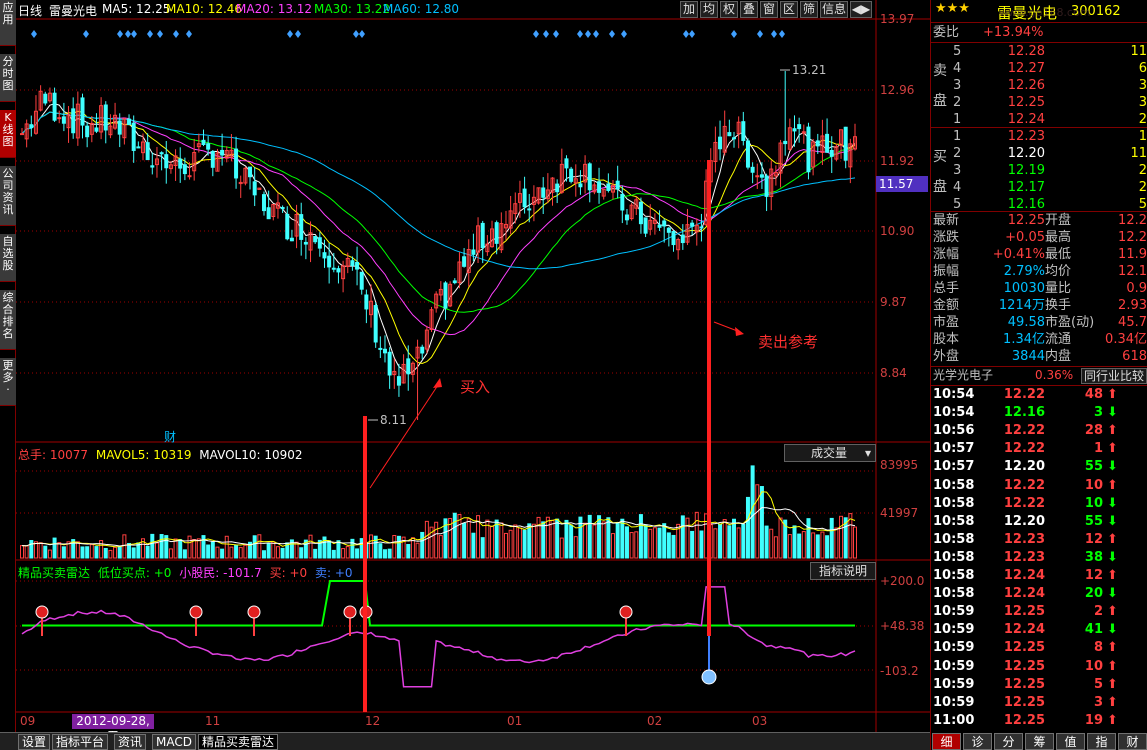  I want to click on stat-row: 市盈 49.58 市盈(动) 45.7, so click(1039, 322).